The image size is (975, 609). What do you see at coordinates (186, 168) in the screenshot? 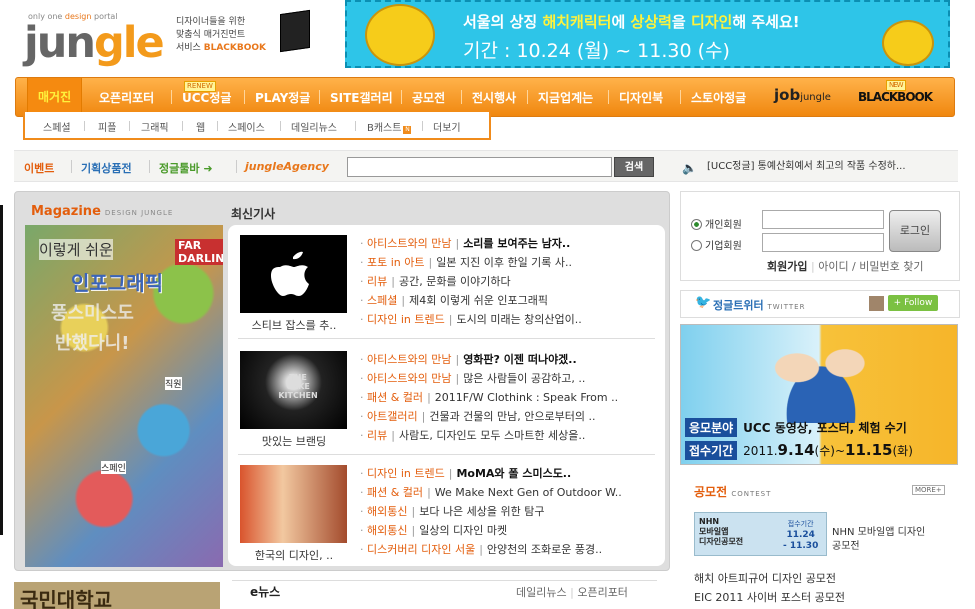
I see `util-toolbar: 정글툴바 ➜` at bounding box center [186, 168].